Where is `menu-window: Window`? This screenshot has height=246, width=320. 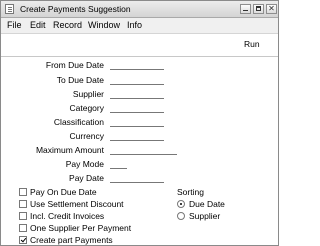
menu-window: Window is located at coordinates (104, 25).